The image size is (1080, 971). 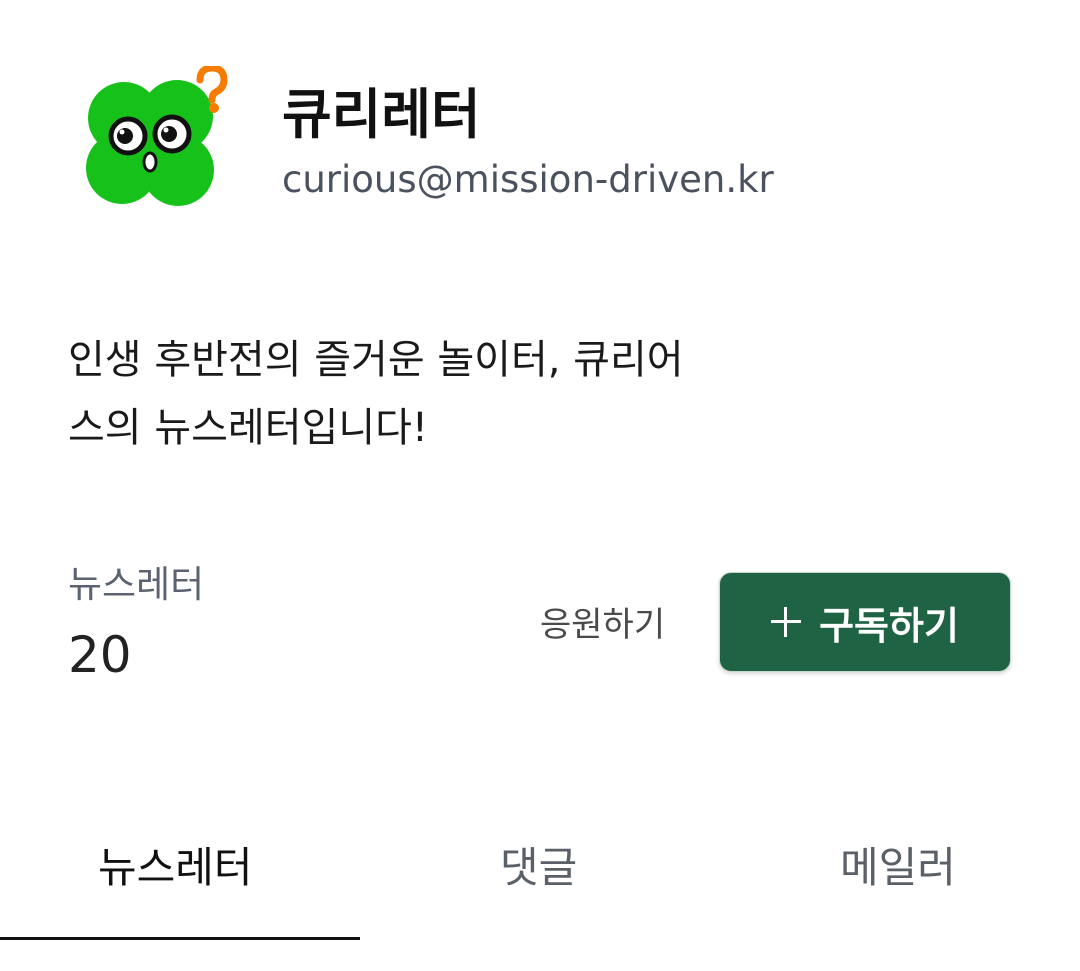 I want to click on plus-icon, so click(x=786, y=622).